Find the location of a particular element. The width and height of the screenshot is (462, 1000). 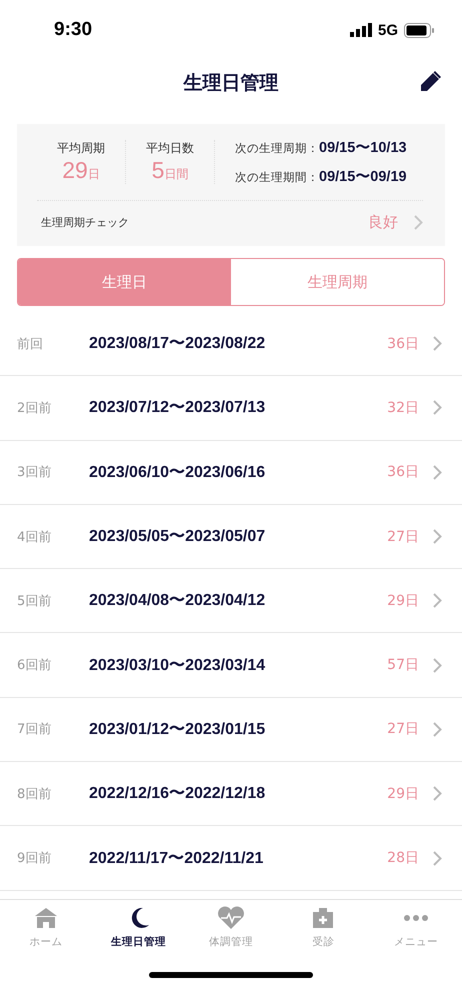

check-result: 良好 is located at coordinates (383, 222).